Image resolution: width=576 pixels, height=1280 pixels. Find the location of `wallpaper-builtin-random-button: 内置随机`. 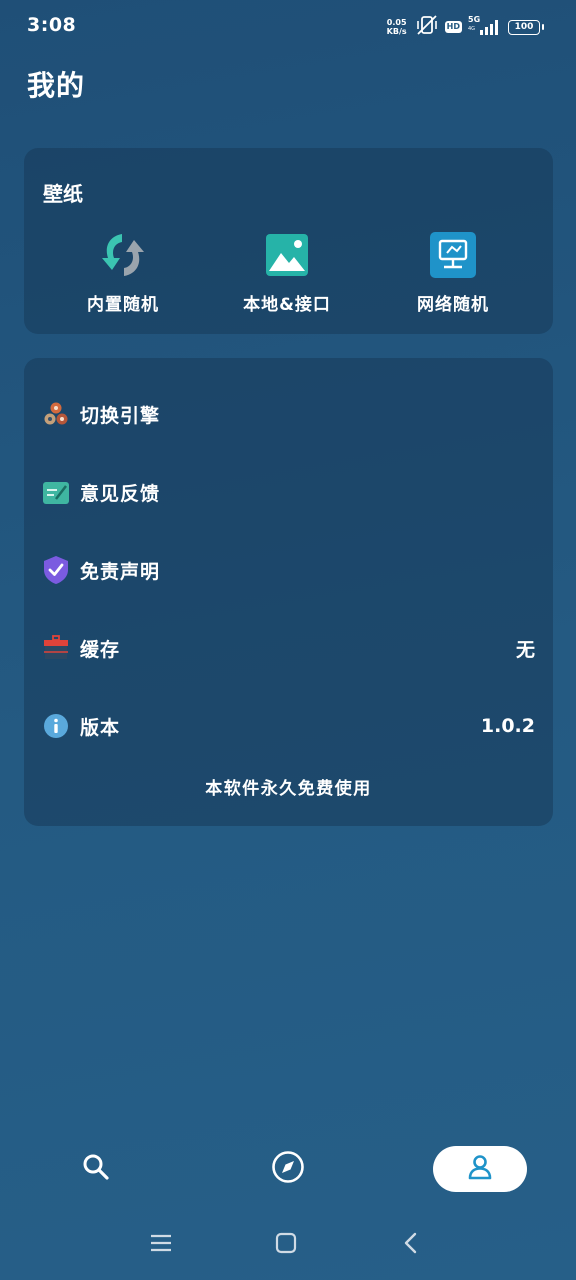

wallpaper-builtin-random-button: 内置随机 is located at coordinates (123, 273).